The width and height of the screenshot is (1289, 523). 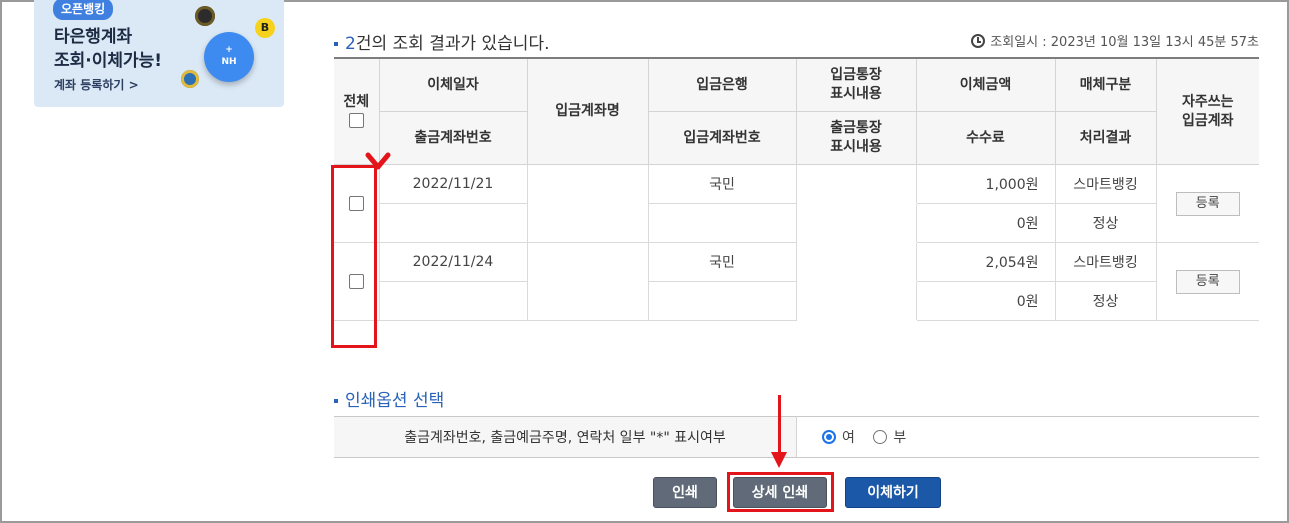 What do you see at coordinates (453, 138) in the screenshot?
I see `header-withdraw-account: 출금계좌번호` at bounding box center [453, 138].